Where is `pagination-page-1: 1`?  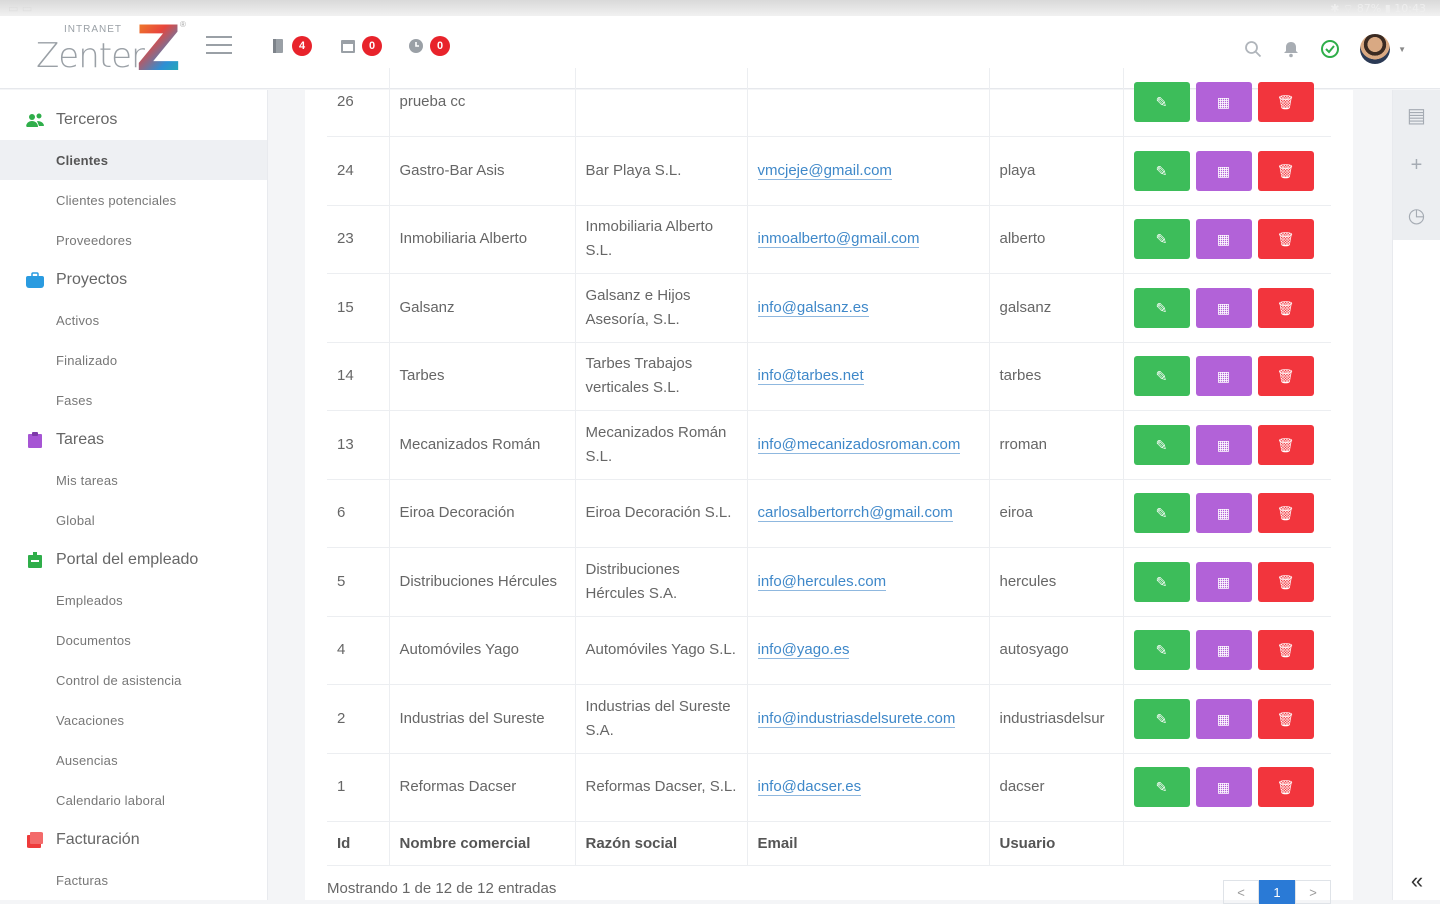
pagination-page-1: 1 is located at coordinates (1277, 892).